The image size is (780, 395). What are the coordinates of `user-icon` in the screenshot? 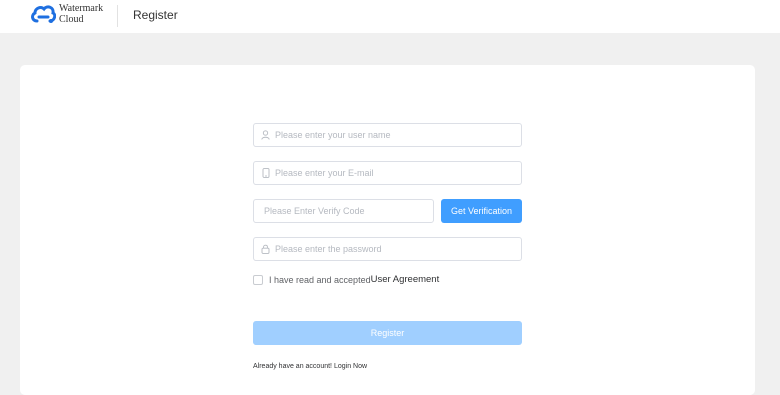 It's located at (265, 135).